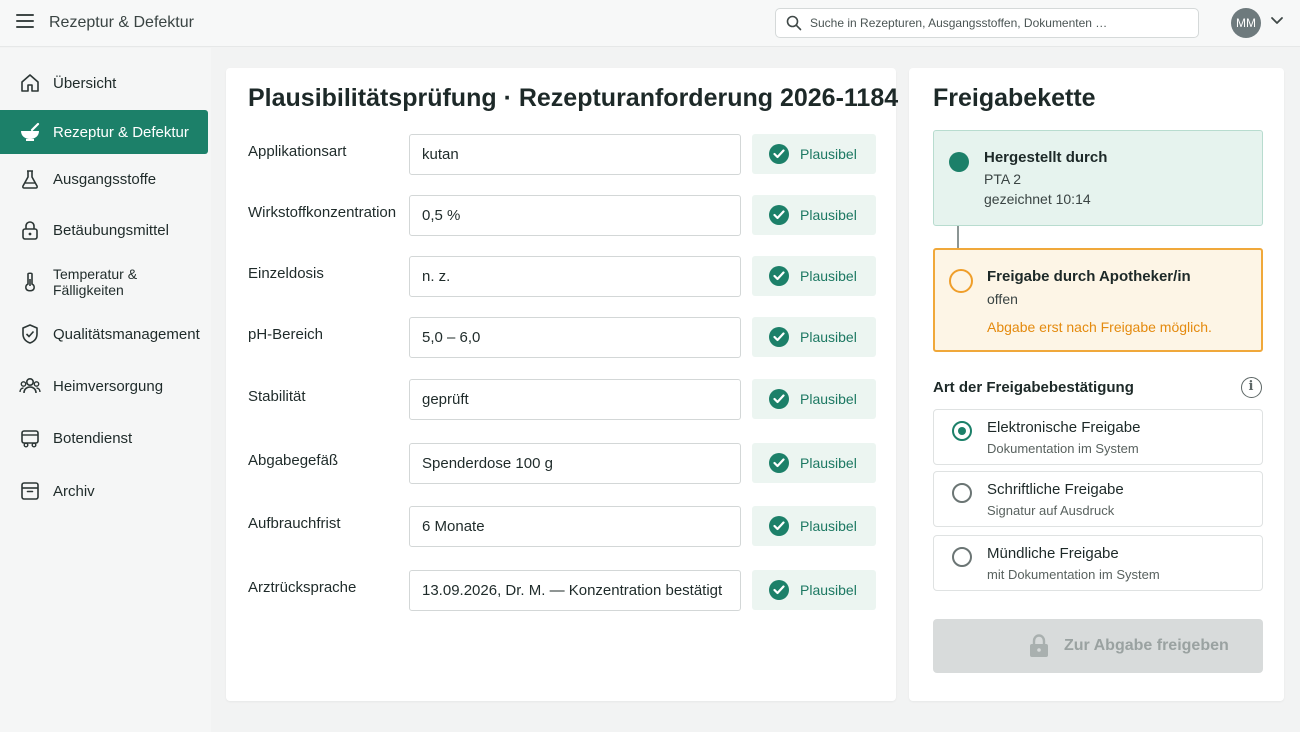  What do you see at coordinates (74, 491) in the screenshot?
I see `sidebar-item-label: Archiv` at bounding box center [74, 491].